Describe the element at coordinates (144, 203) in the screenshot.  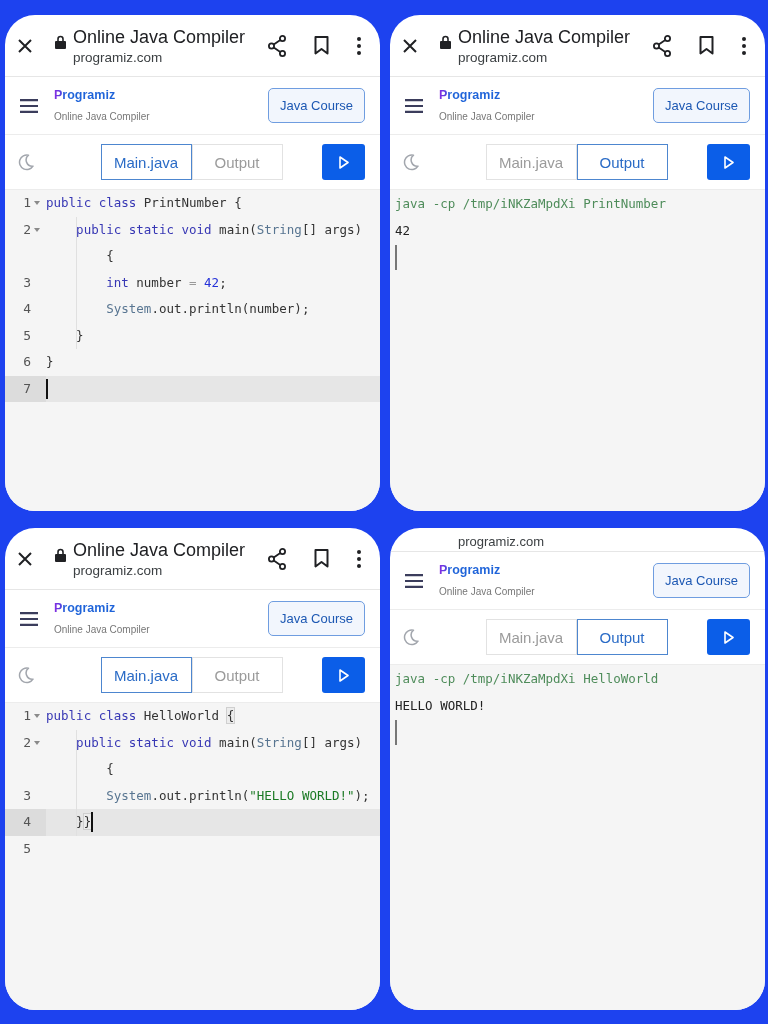
I see `code-text: public class PrintNumber {` at that location.